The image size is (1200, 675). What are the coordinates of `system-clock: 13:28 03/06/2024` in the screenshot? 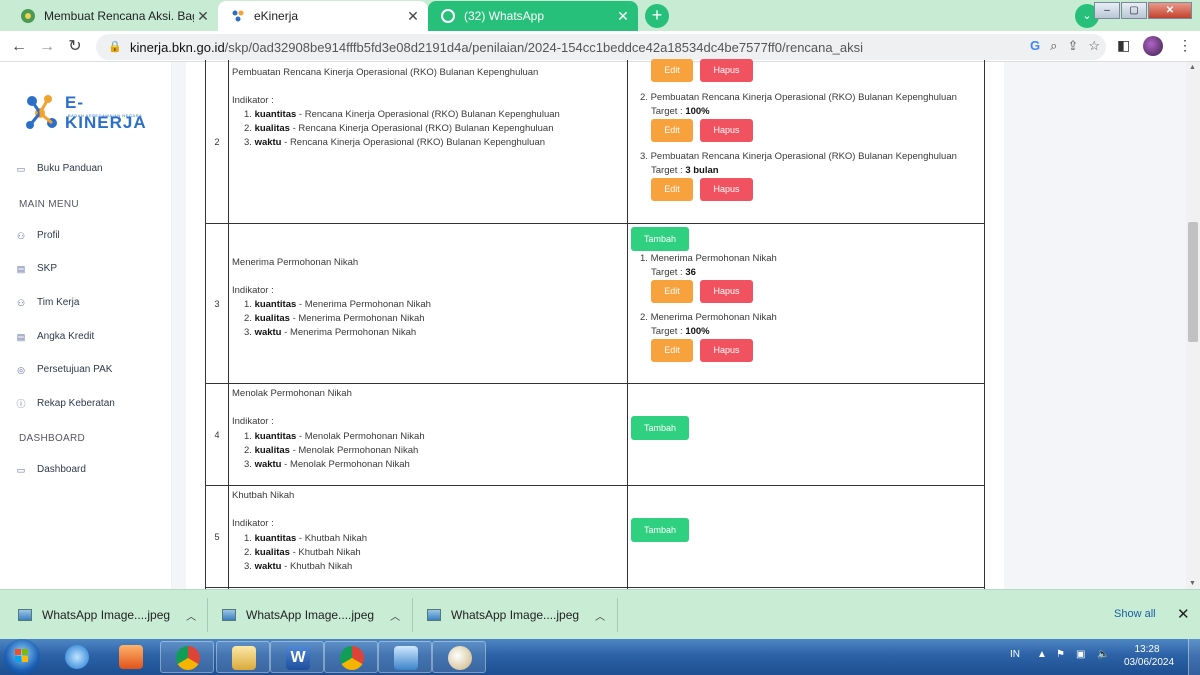 It's located at (1149, 656).